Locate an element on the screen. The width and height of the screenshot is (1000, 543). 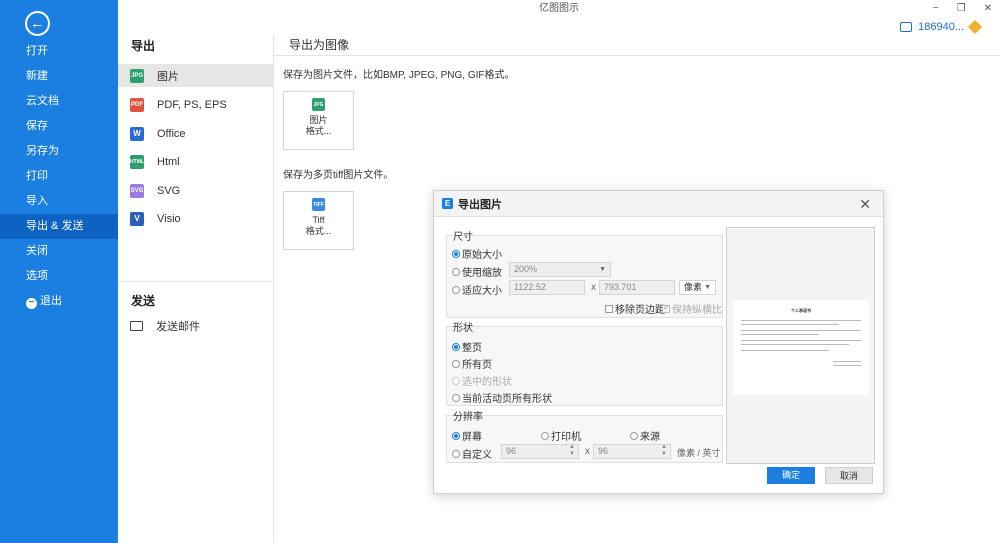
checkbox-icon is located at coordinates (666, 308).